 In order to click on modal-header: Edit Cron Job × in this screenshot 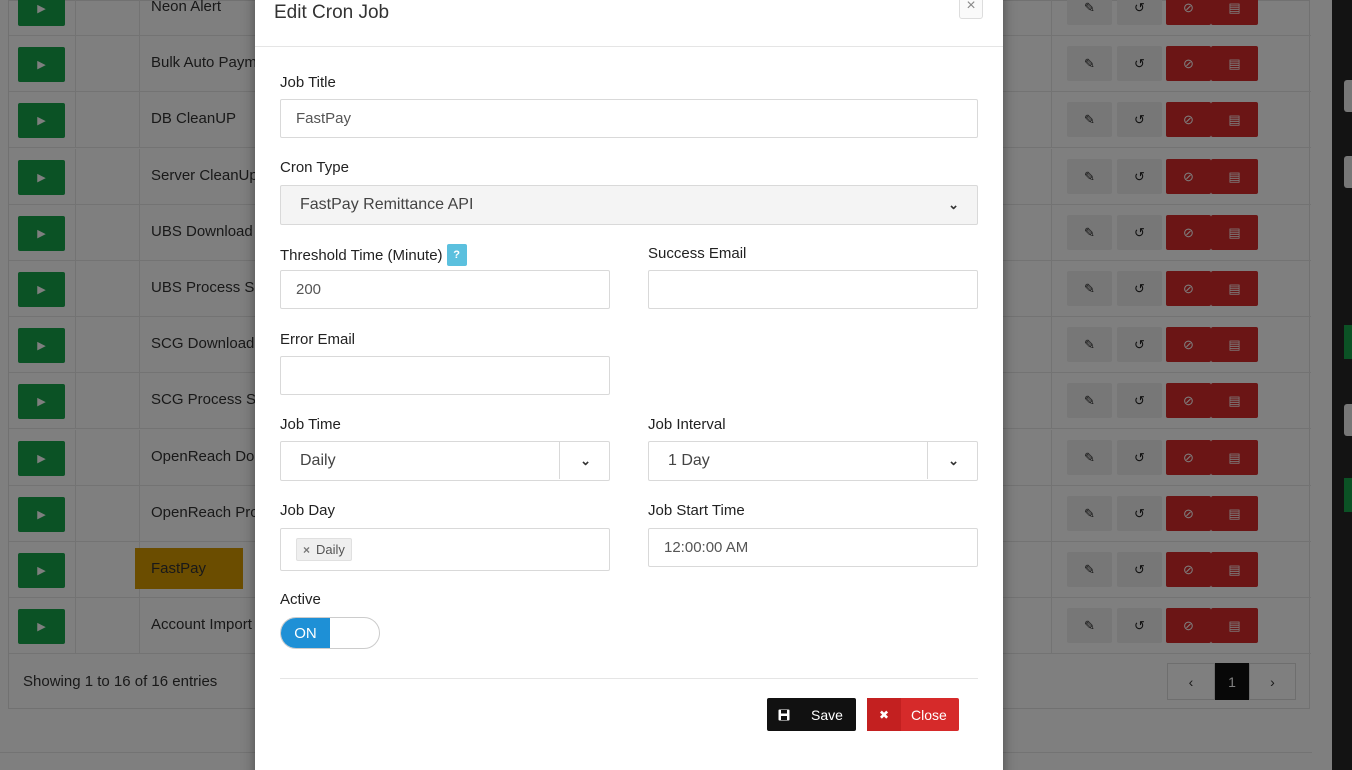, I will do `click(629, 23)`.